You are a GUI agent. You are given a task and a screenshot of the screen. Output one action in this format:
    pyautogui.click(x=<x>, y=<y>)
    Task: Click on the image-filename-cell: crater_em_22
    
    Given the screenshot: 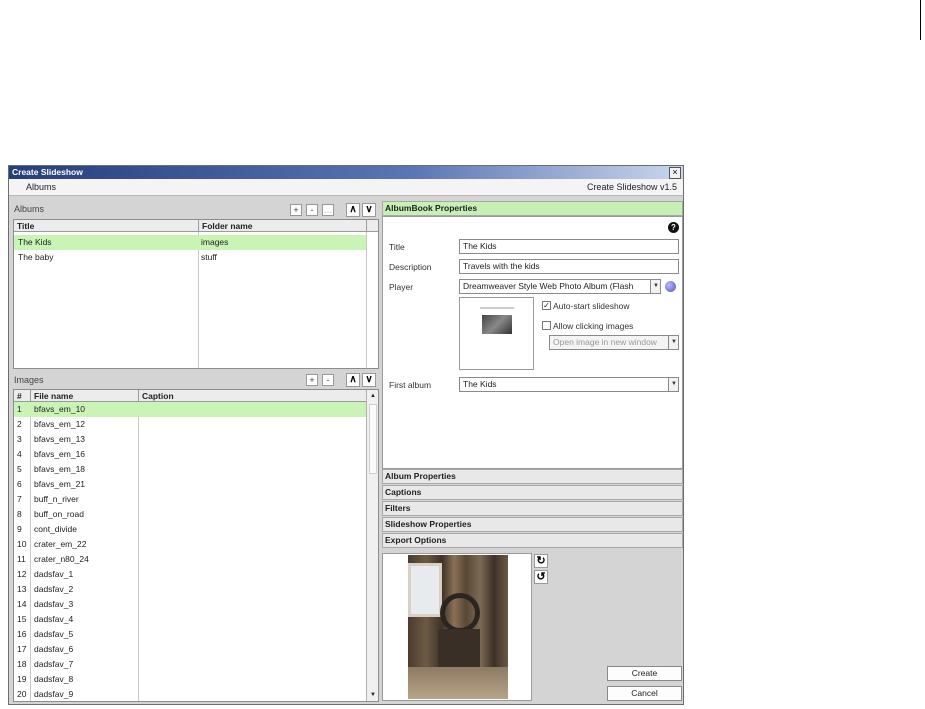 What is the action you would take?
    pyautogui.click(x=60, y=544)
    